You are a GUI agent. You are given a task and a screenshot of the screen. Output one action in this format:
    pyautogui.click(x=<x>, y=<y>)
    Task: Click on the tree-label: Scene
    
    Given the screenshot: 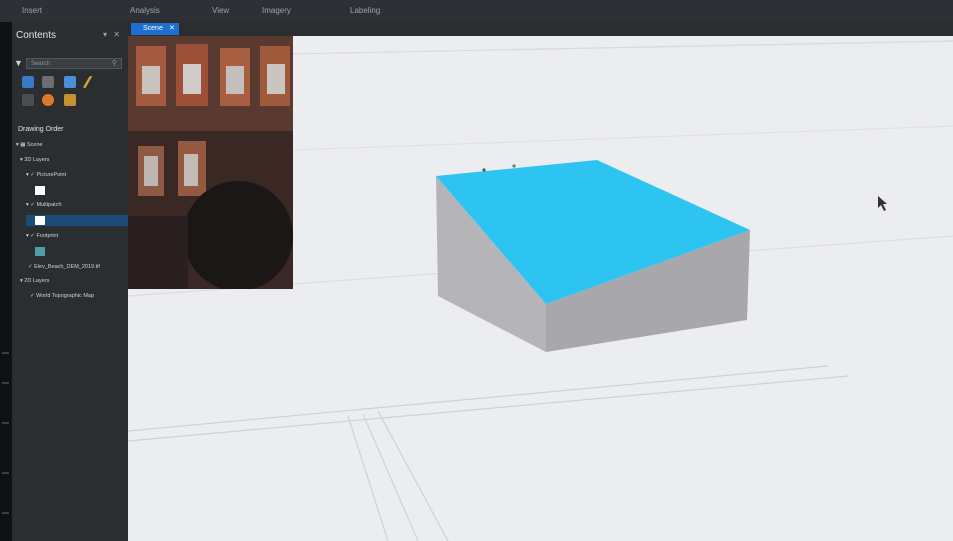 What is the action you would take?
    pyautogui.click(x=35, y=145)
    